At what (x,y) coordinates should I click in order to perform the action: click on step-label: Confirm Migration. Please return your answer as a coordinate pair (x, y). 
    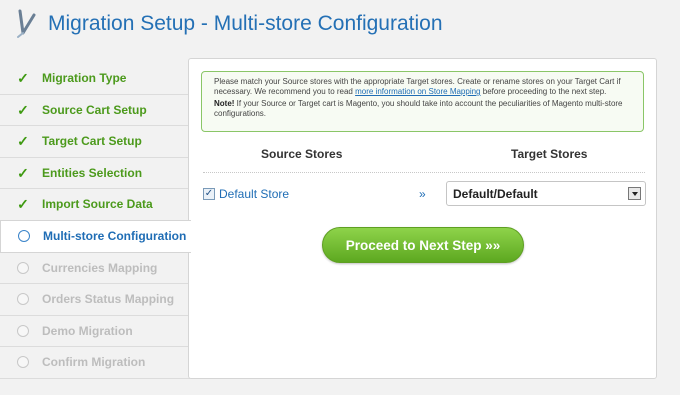
    Looking at the image, I should click on (94, 362).